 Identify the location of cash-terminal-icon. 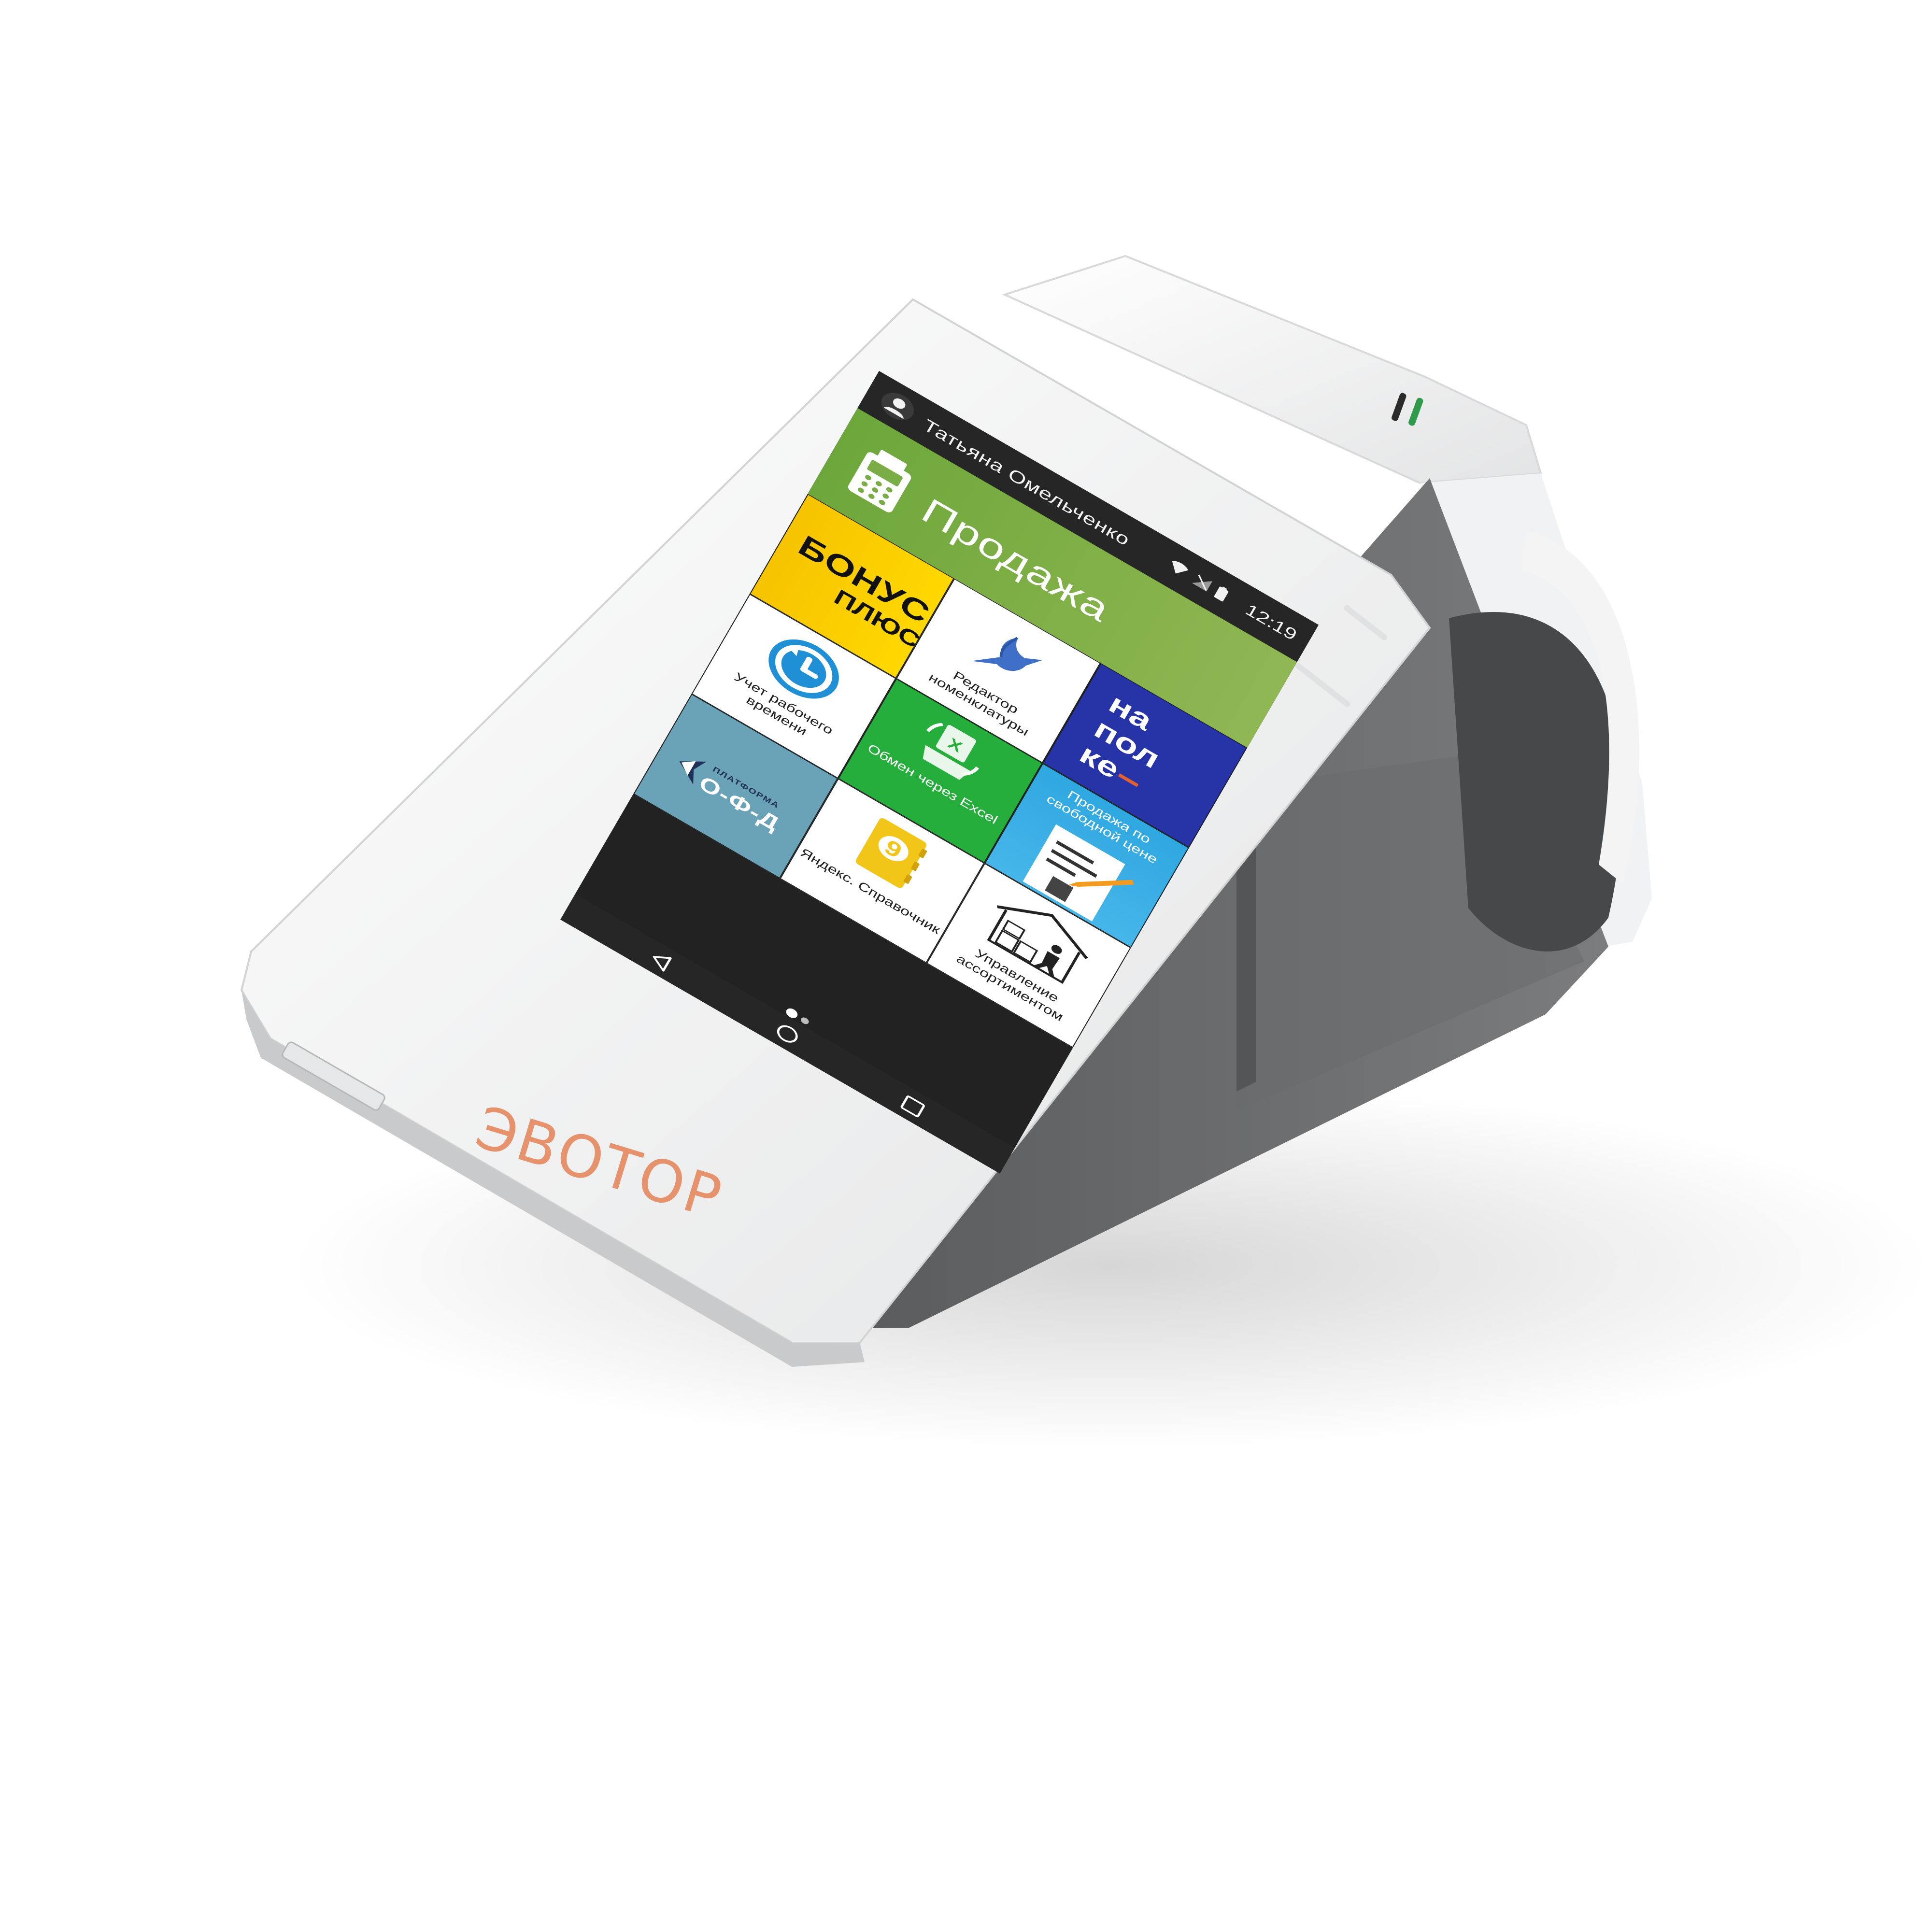
(879, 481).